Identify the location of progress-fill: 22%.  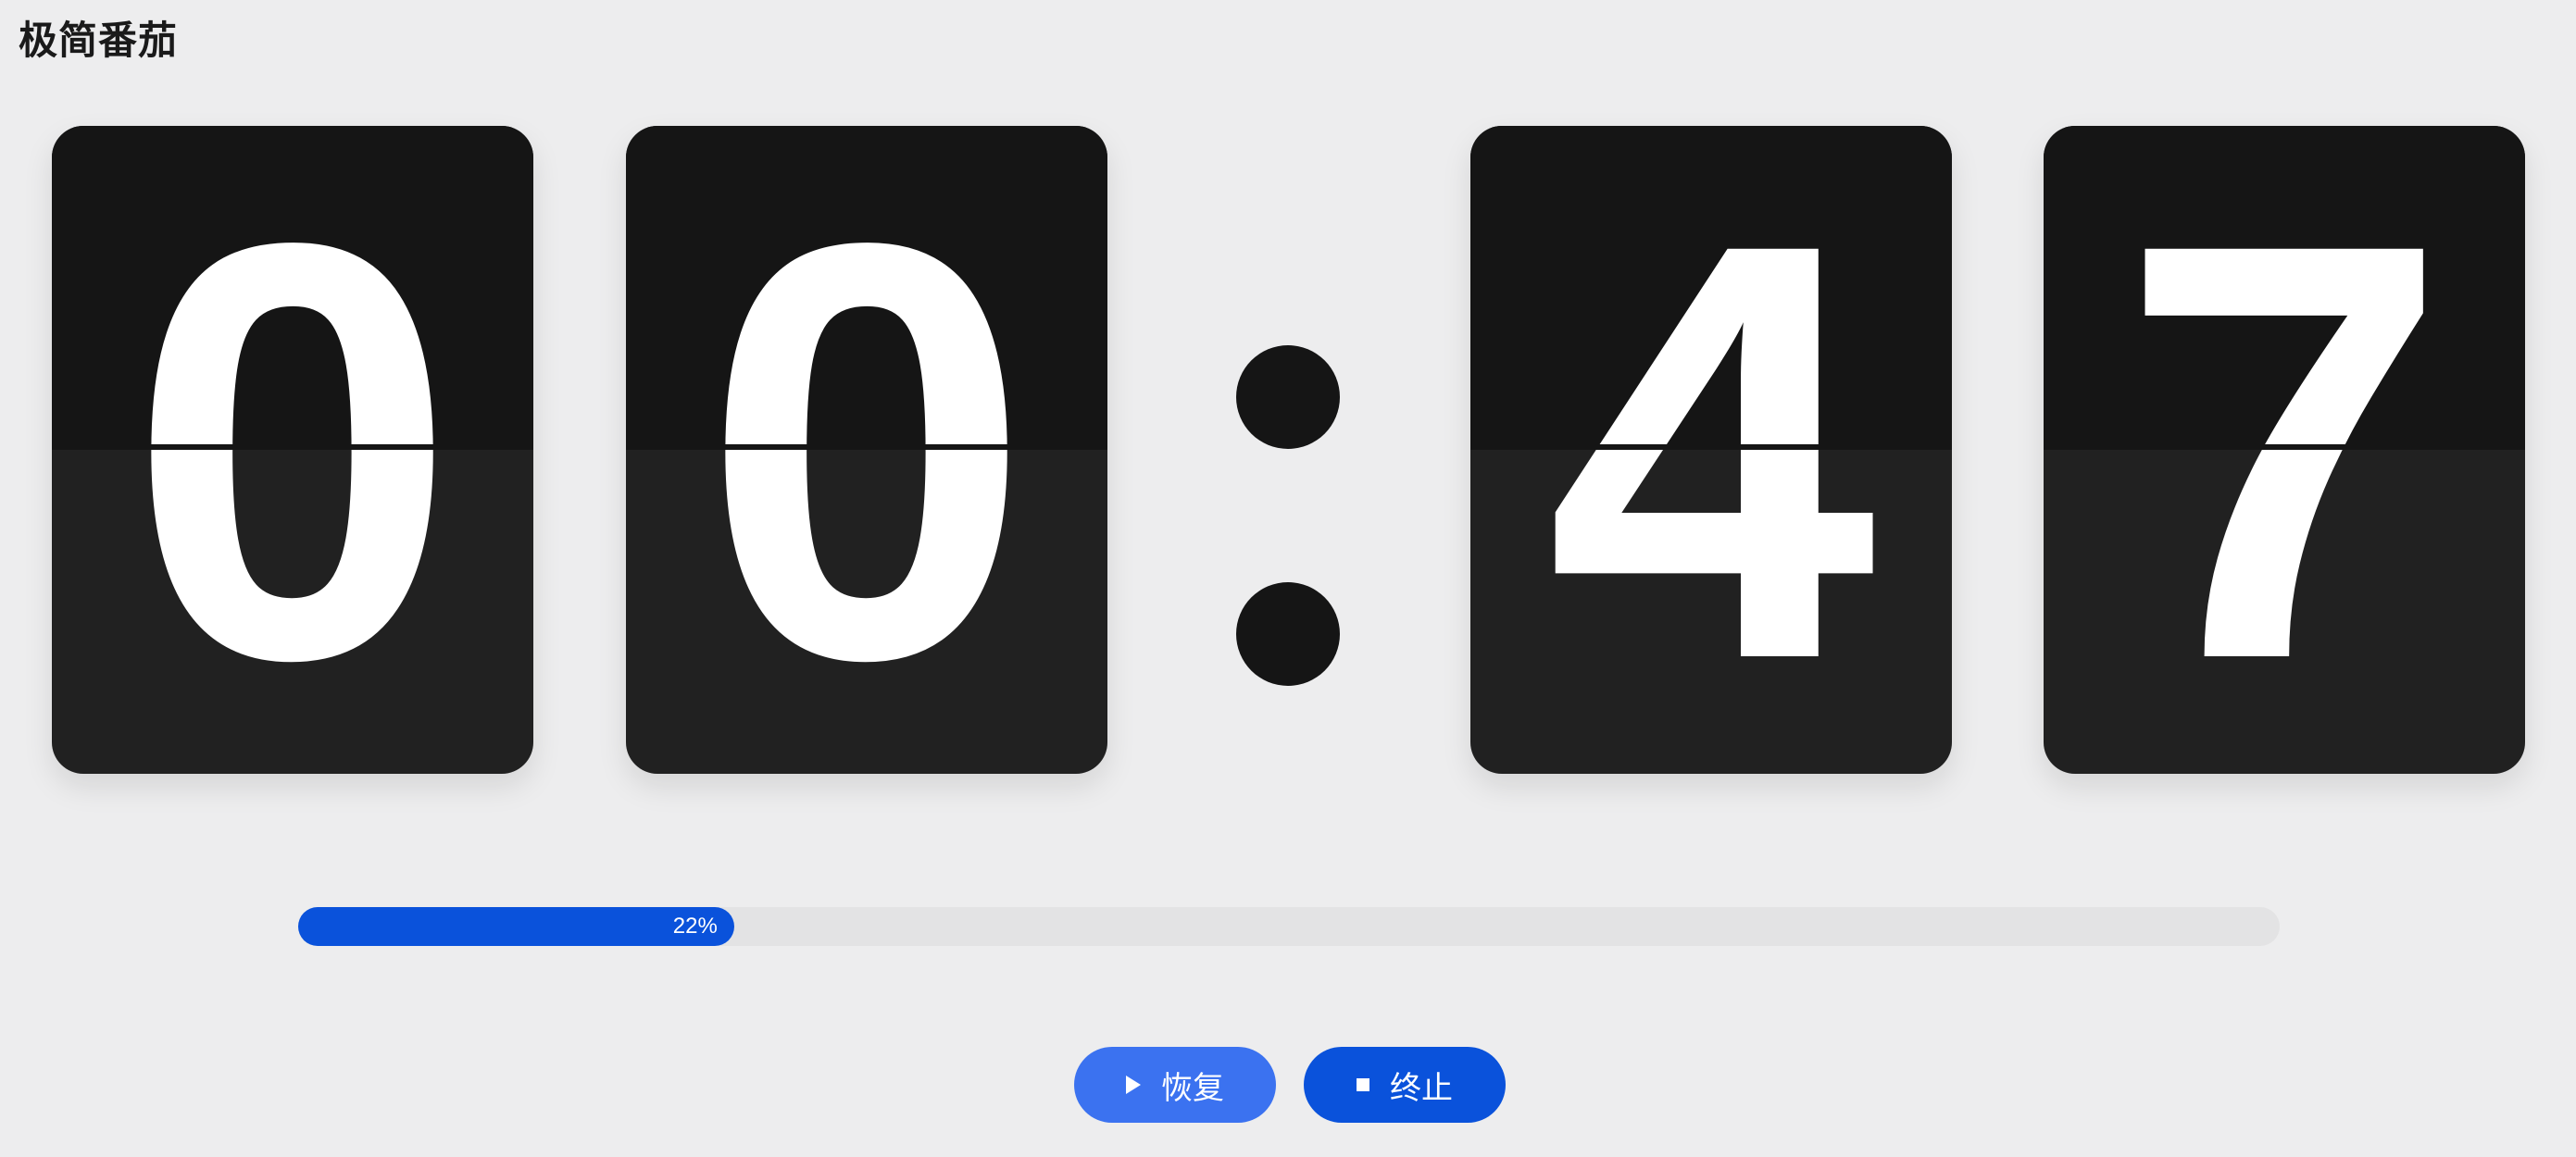
(516, 926).